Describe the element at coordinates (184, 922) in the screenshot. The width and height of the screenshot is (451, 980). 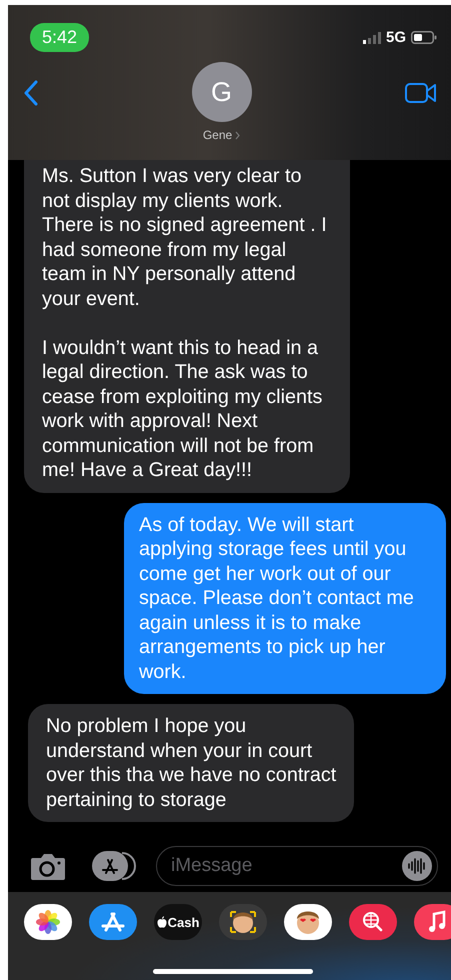
I see `cash-label: Cash` at that location.